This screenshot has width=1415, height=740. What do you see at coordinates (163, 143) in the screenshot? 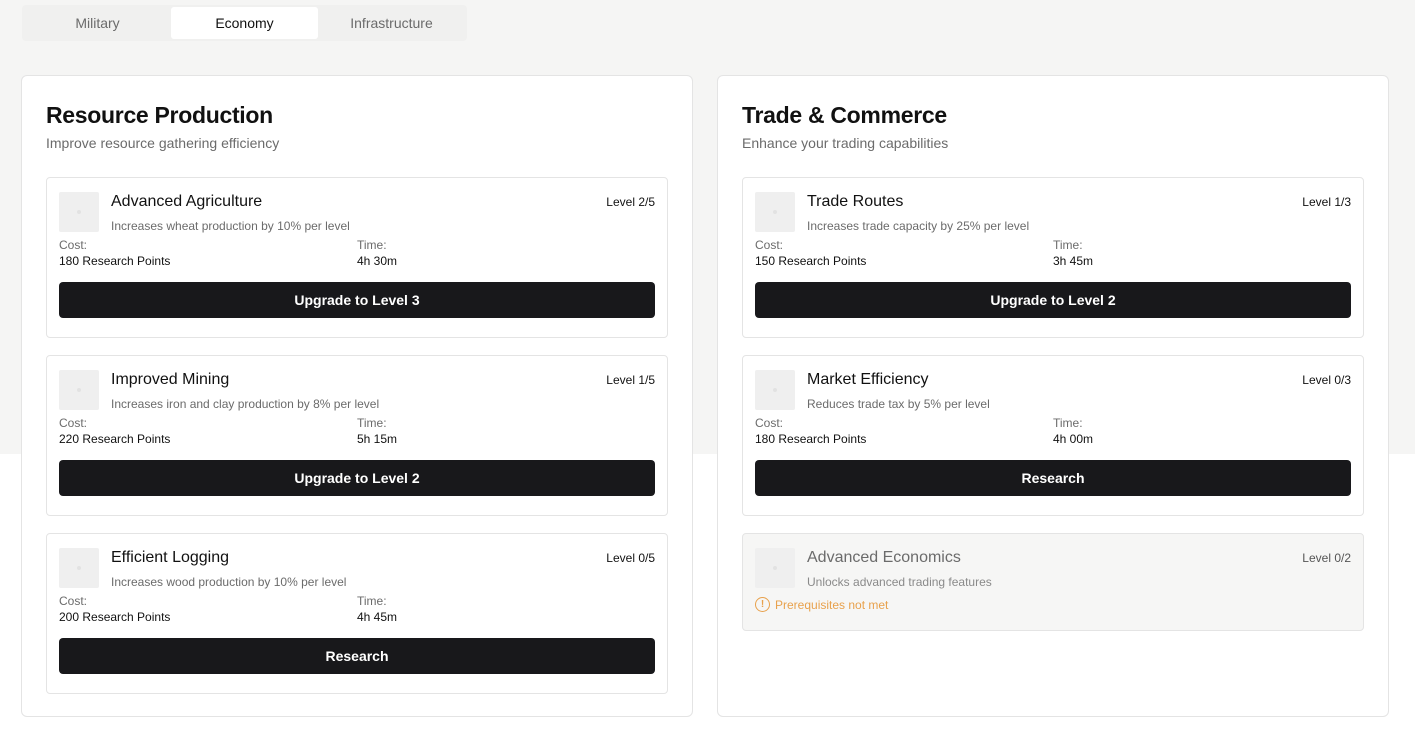
I see `panel-subtitle: Improve resource gathering efficiency` at bounding box center [163, 143].